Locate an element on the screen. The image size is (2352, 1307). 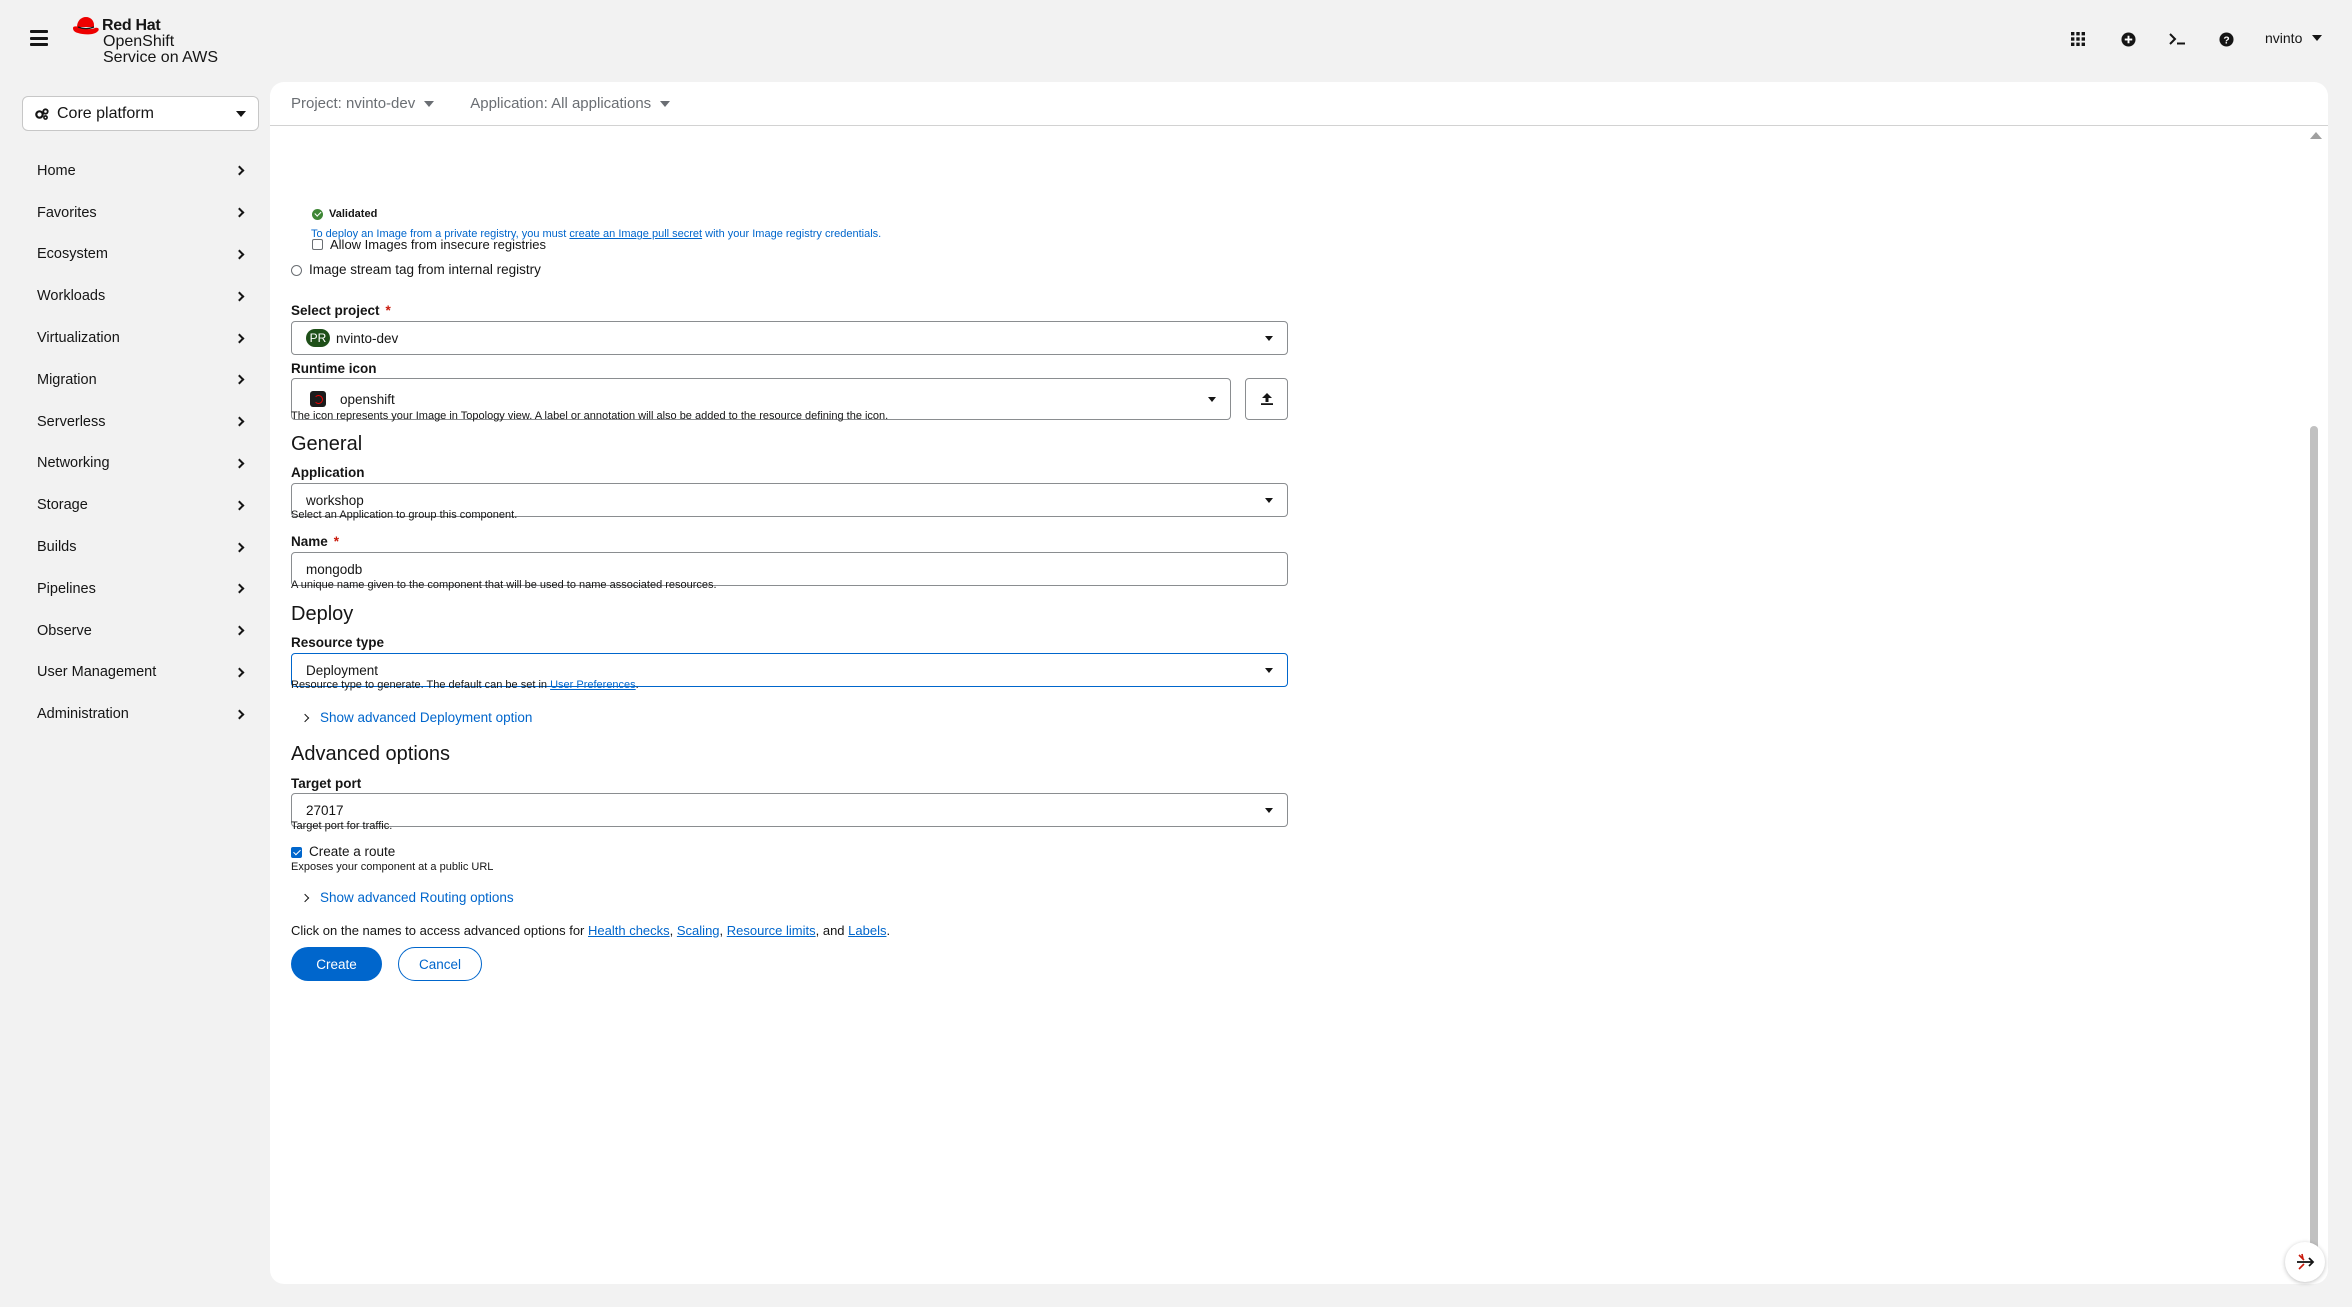
sidebar-item-storage: Storage is located at coordinates (140, 505).